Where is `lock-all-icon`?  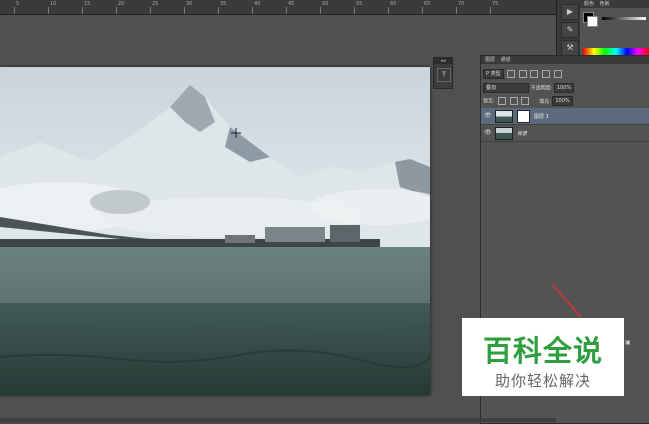
lock-all-icon is located at coordinates (525, 101).